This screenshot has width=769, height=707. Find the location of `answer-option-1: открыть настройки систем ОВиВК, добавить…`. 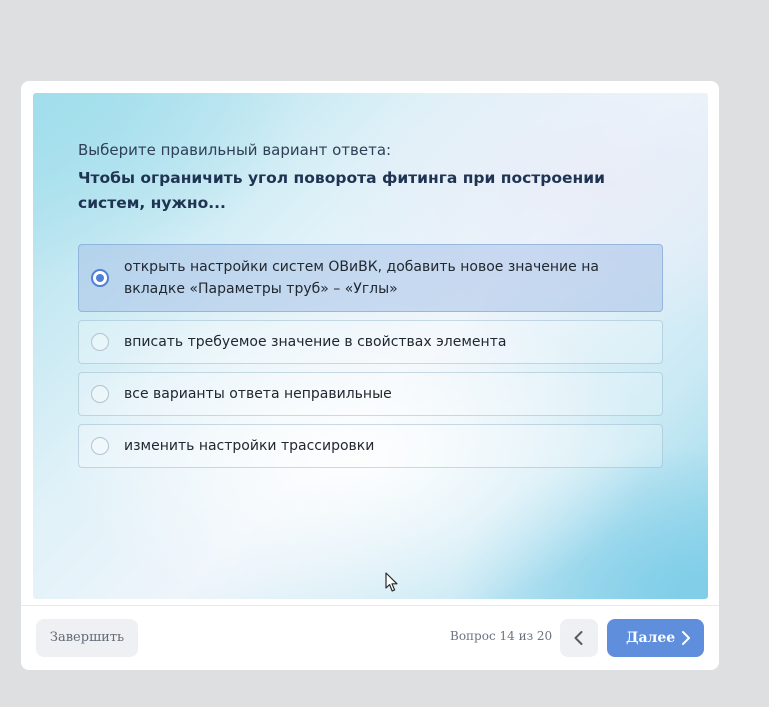

answer-option-1: открыть настройки систем ОВиВК, добавить… is located at coordinates (370, 278).